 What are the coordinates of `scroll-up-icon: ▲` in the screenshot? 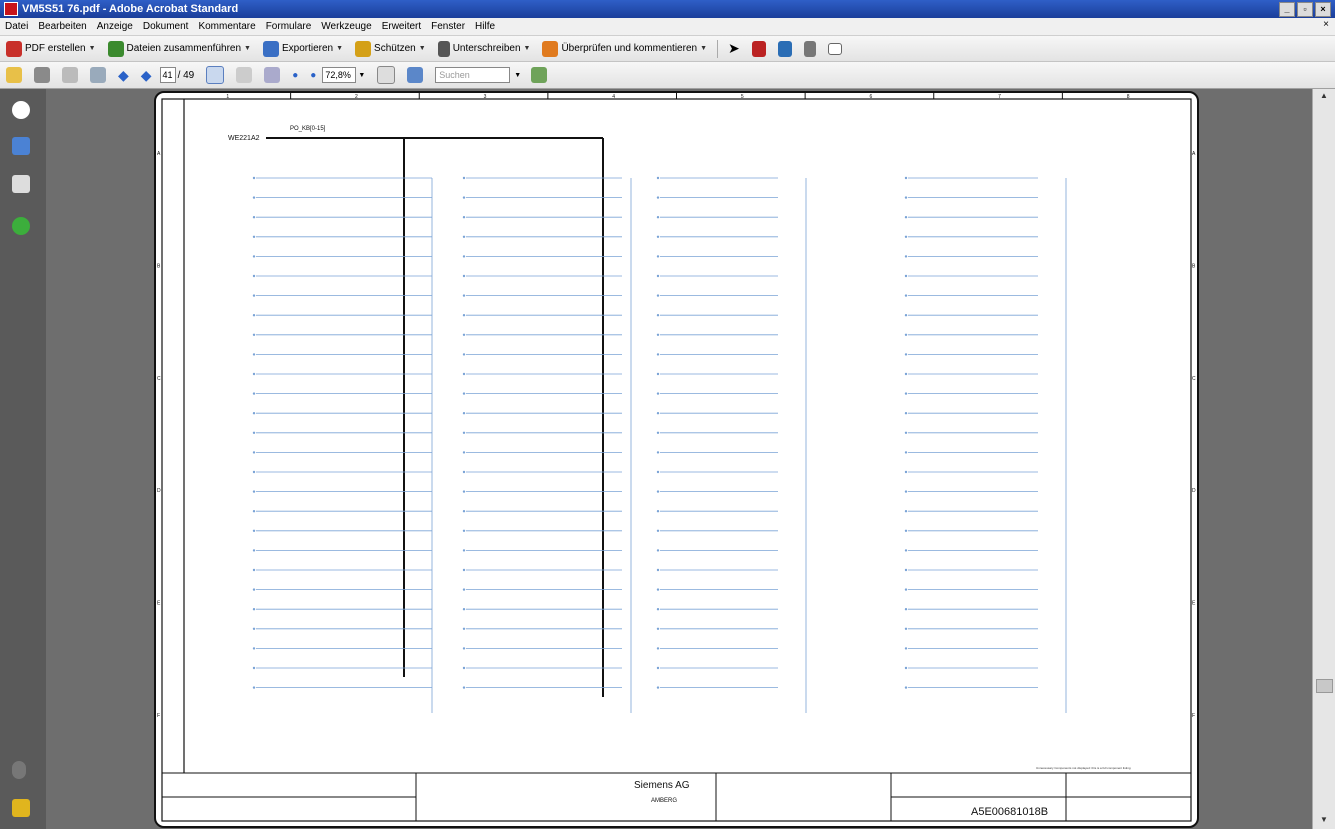 It's located at (1324, 97).